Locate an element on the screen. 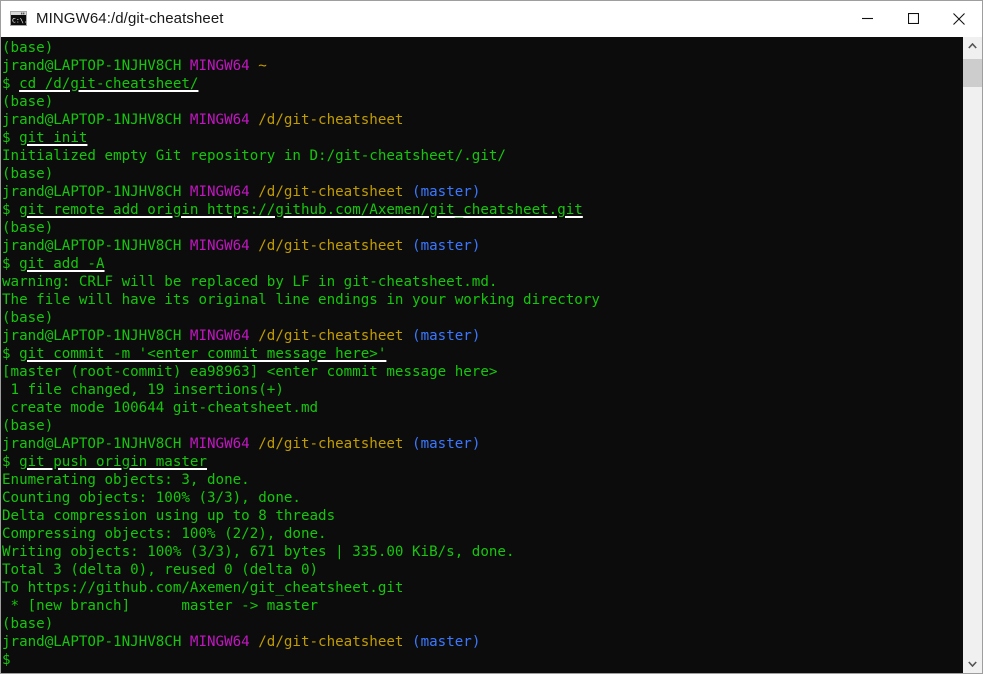 This screenshot has height=674, width=983. terminal-command-line: $ git init is located at coordinates (482, 138).